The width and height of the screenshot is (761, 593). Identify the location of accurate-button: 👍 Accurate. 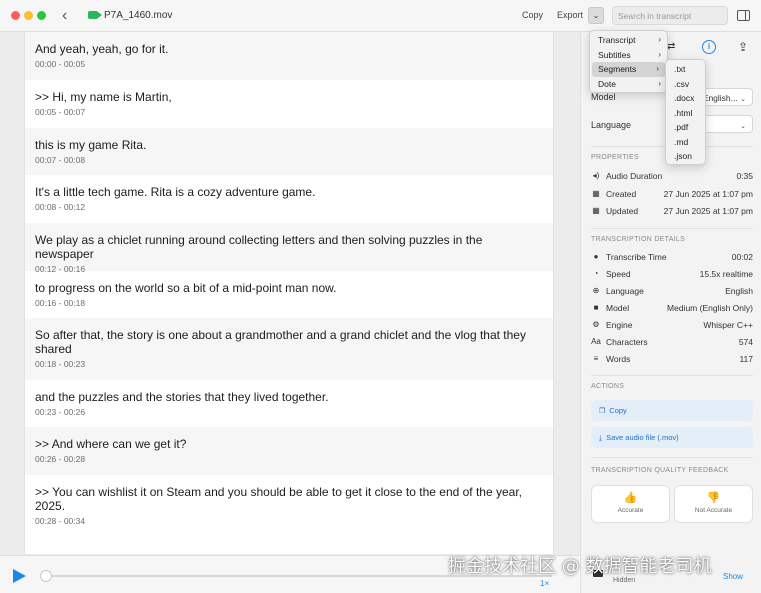
(630, 504).